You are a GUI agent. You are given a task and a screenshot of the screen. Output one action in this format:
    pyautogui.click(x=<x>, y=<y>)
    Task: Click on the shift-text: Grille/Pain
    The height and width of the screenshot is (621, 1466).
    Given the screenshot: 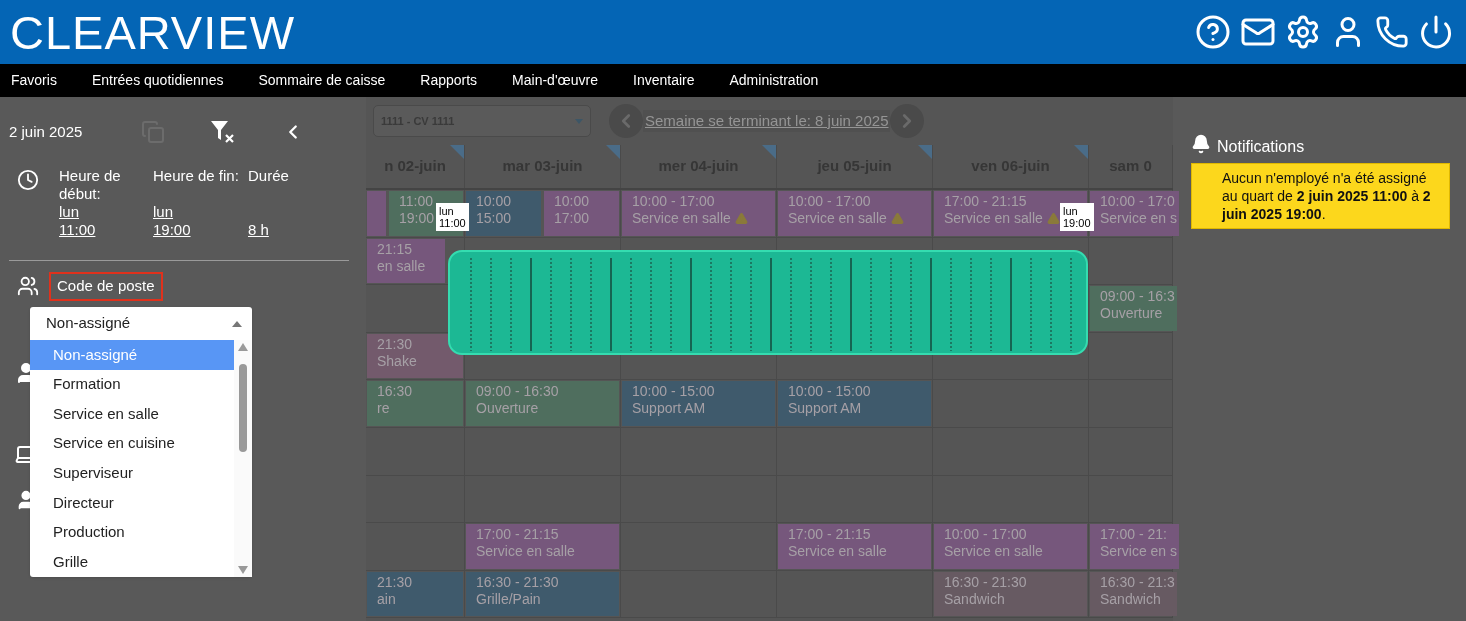 What is the action you would take?
    pyautogui.click(x=508, y=599)
    